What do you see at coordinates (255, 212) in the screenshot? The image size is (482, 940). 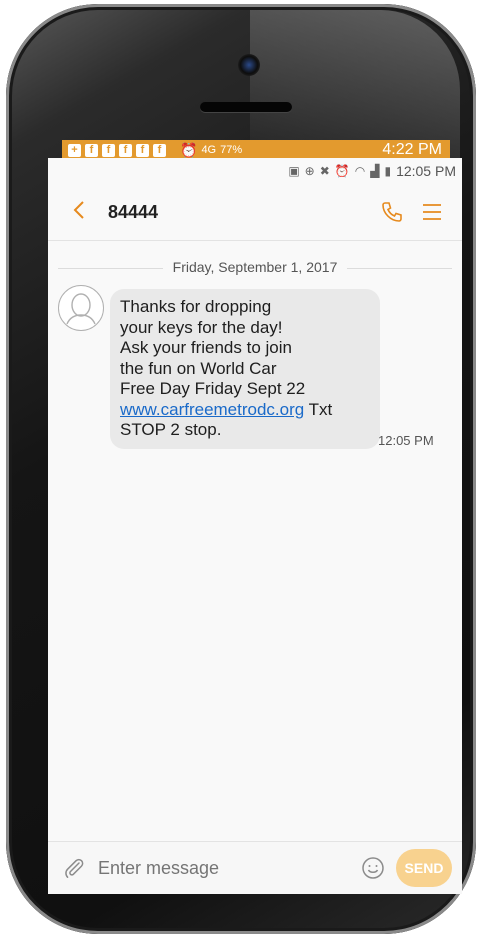 I see `conversation-header: 84444` at bounding box center [255, 212].